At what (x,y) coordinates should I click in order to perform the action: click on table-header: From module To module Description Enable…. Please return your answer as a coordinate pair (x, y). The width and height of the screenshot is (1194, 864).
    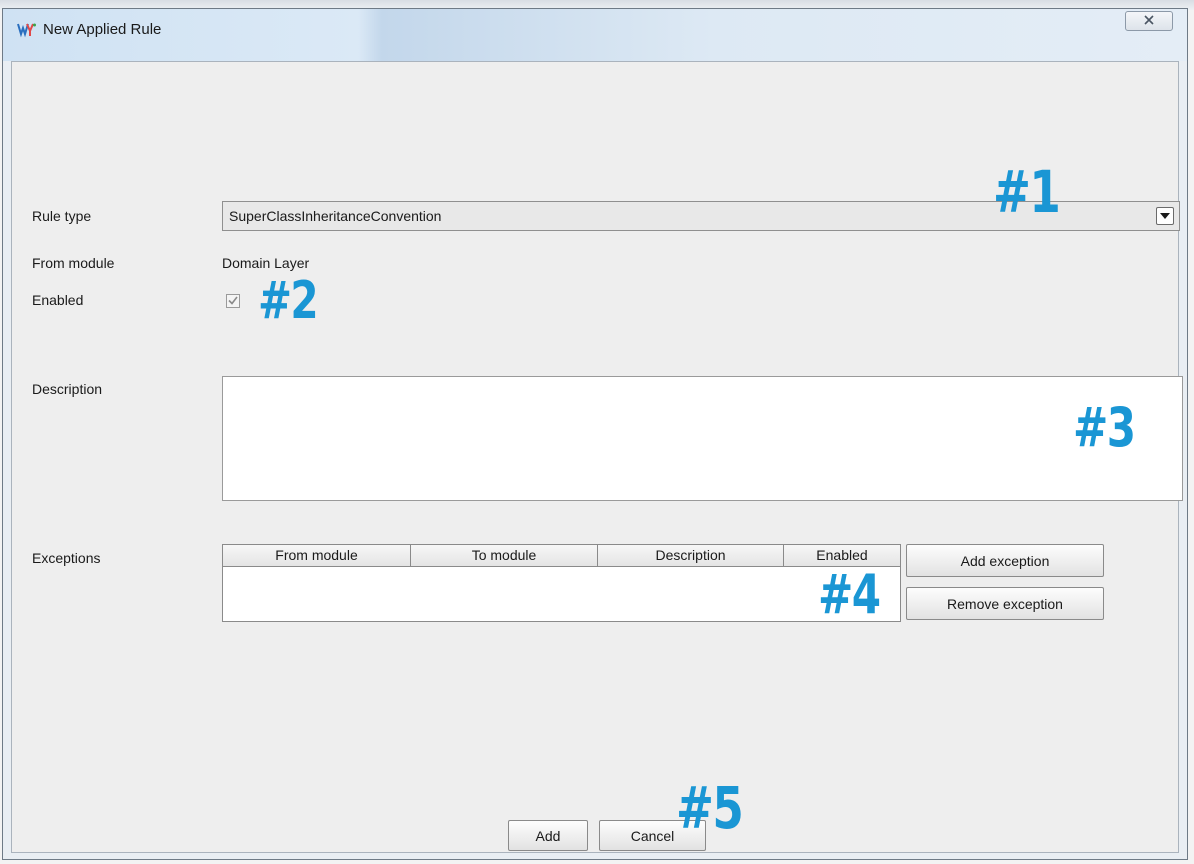
    Looking at the image, I should click on (561, 556).